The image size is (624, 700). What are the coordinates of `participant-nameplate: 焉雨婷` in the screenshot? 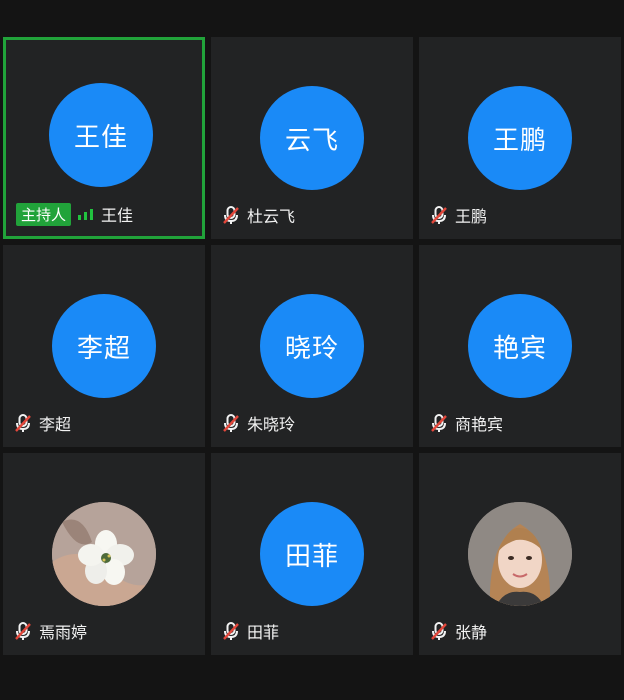 It's located at (50, 631).